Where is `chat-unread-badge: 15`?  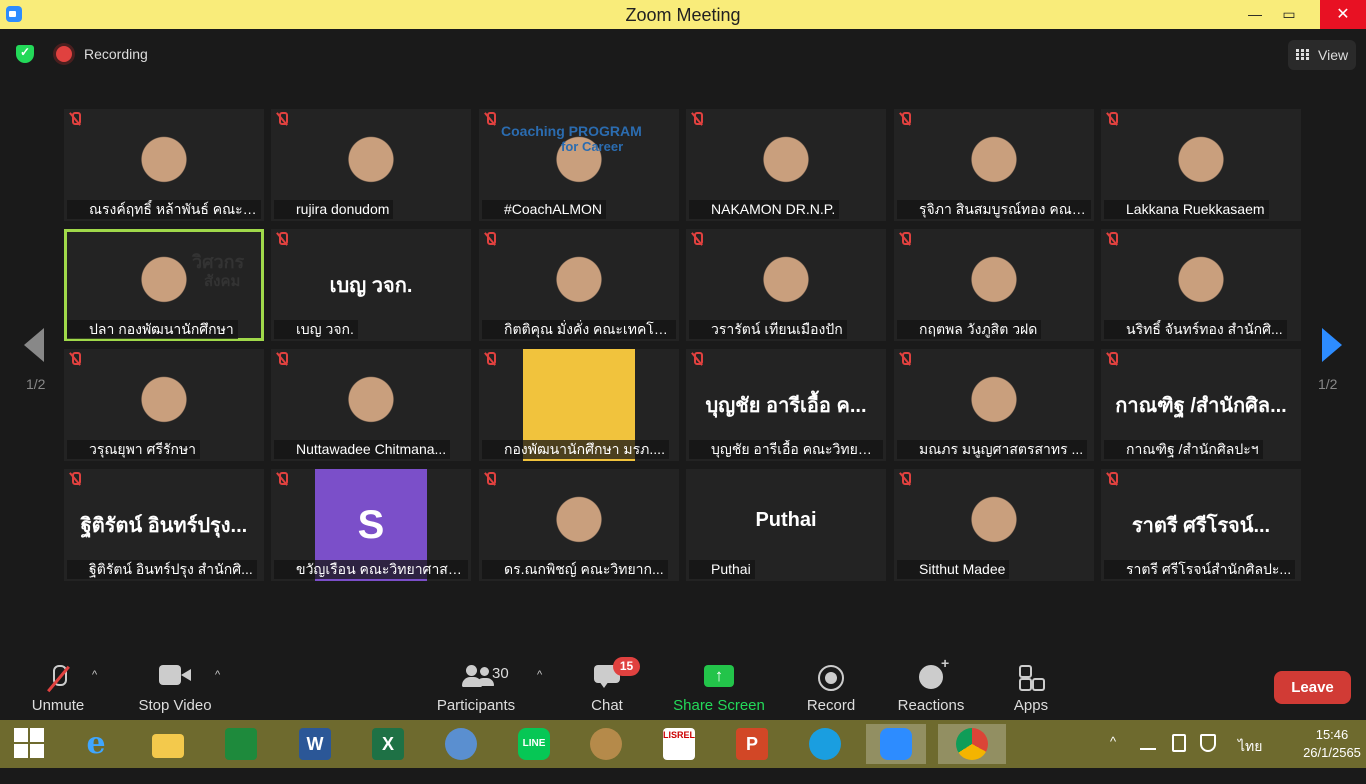 chat-unread-badge: 15 is located at coordinates (626, 666).